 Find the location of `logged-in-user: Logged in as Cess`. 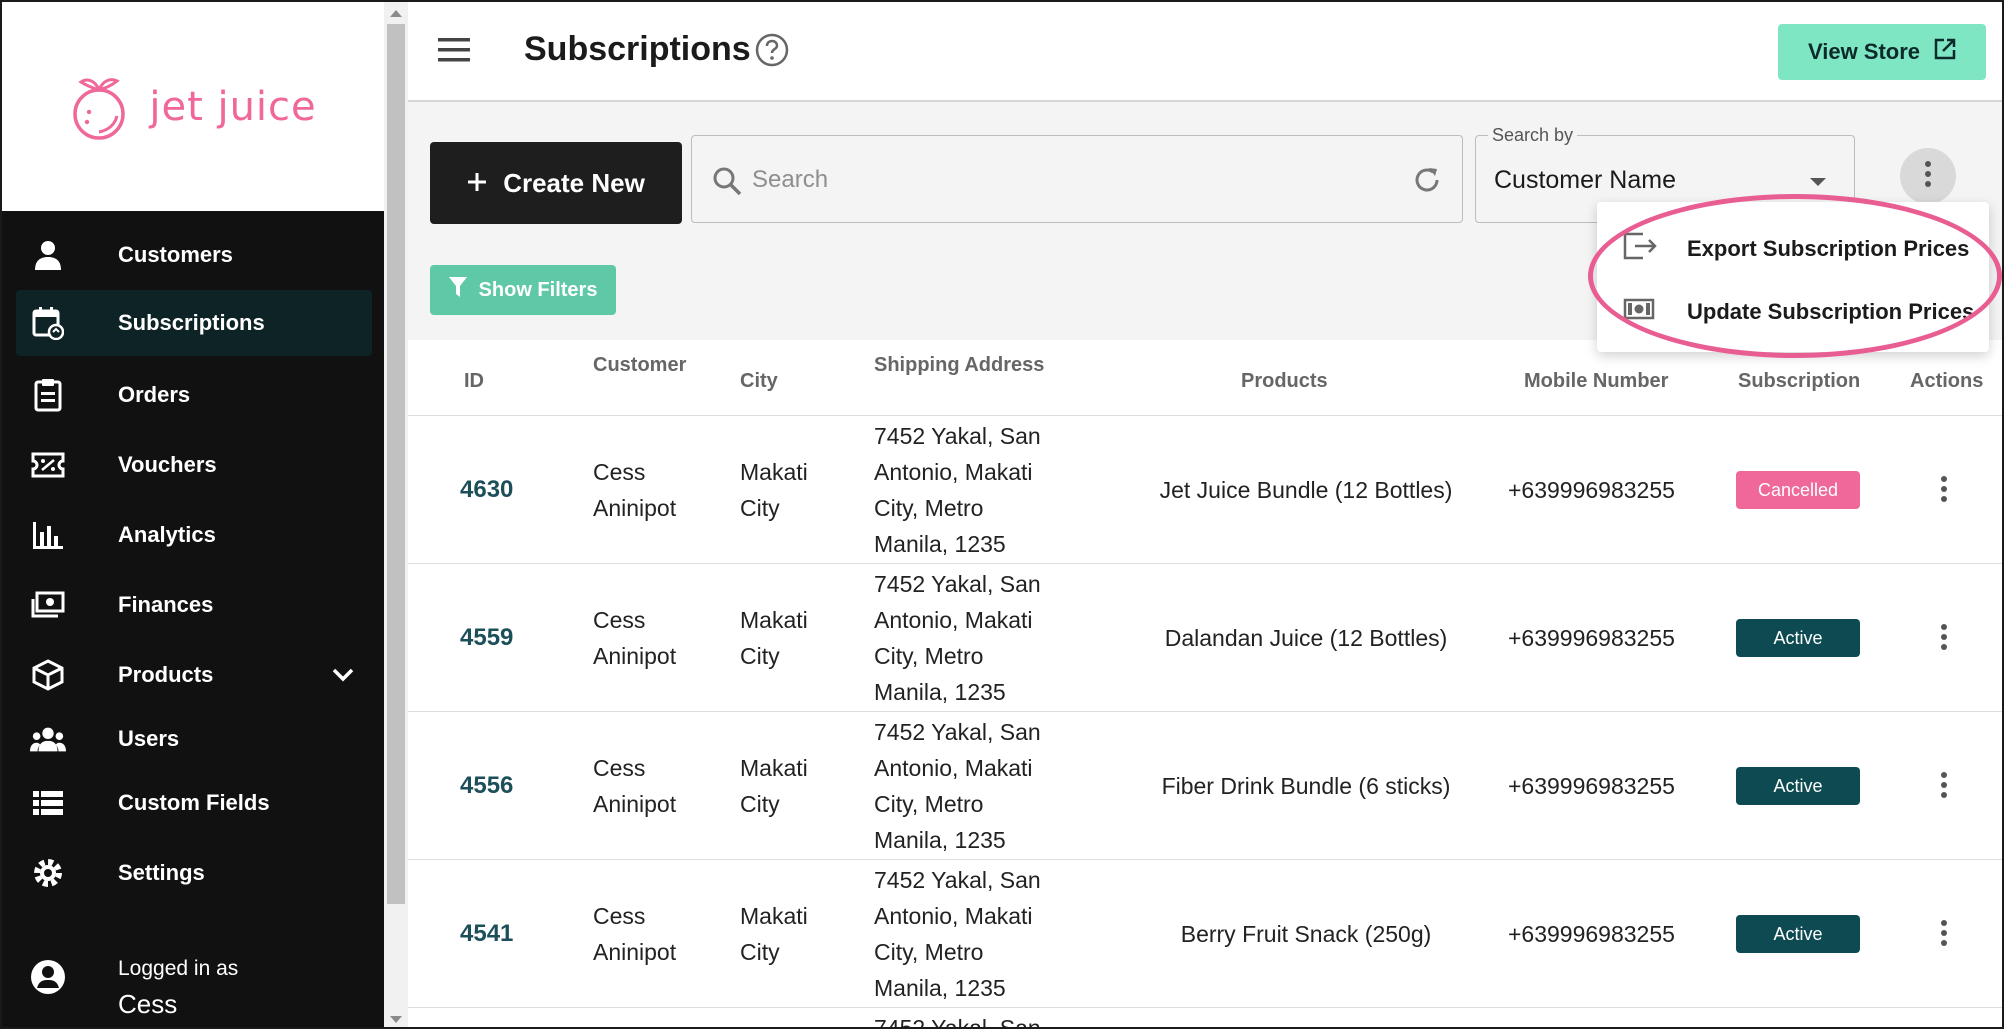

logged-in-user: Logged in as Cess is located at coordinates (193, 987).